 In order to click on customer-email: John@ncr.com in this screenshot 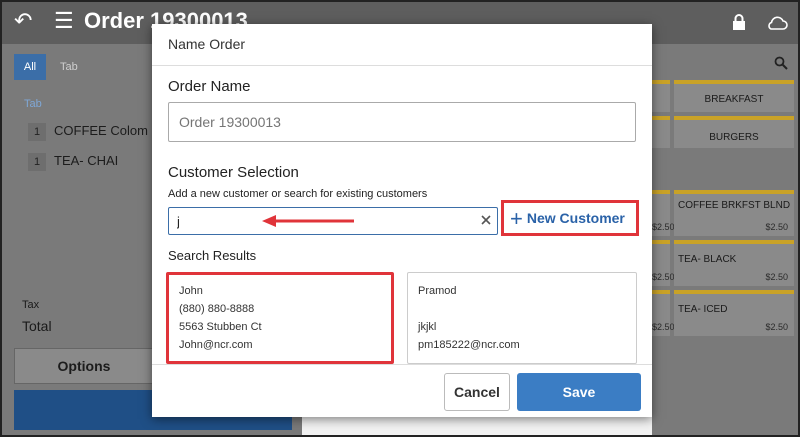, I will do `click(216, 345)`.